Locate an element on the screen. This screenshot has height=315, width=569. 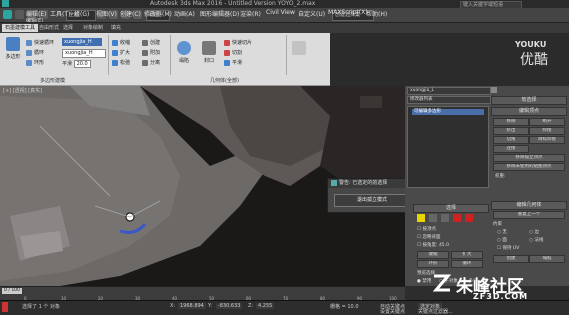
grow-selection-button: 扩大 is located at coordinates (467, 255).